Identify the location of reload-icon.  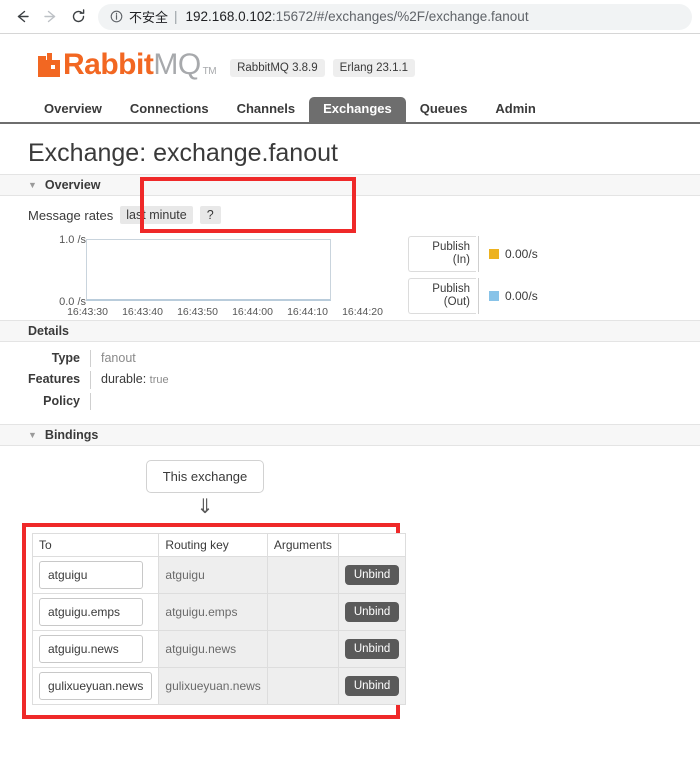
(78, 16).